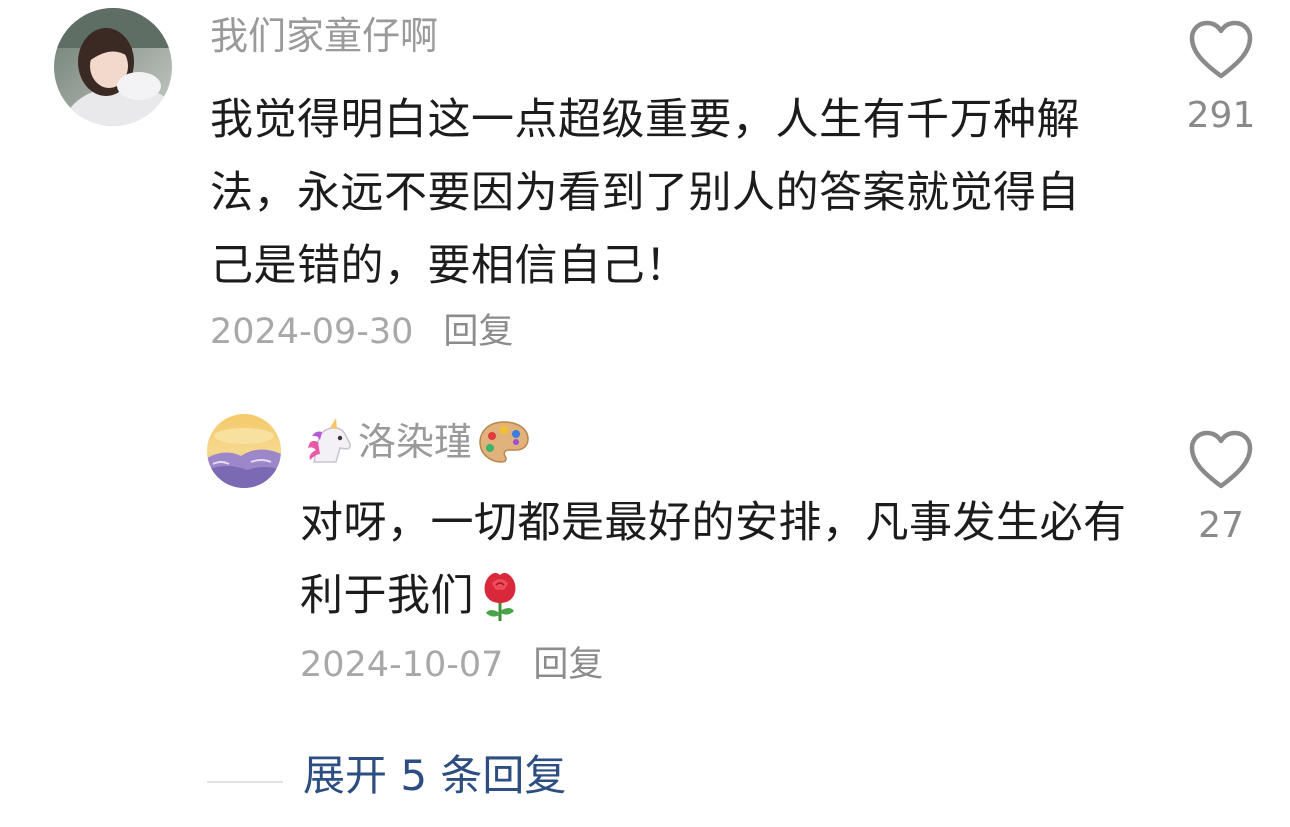 The width and height of the screenshot is (1290, 827). I want to click on comment-meta: 2024-09-30 回复, so click(361, 332).